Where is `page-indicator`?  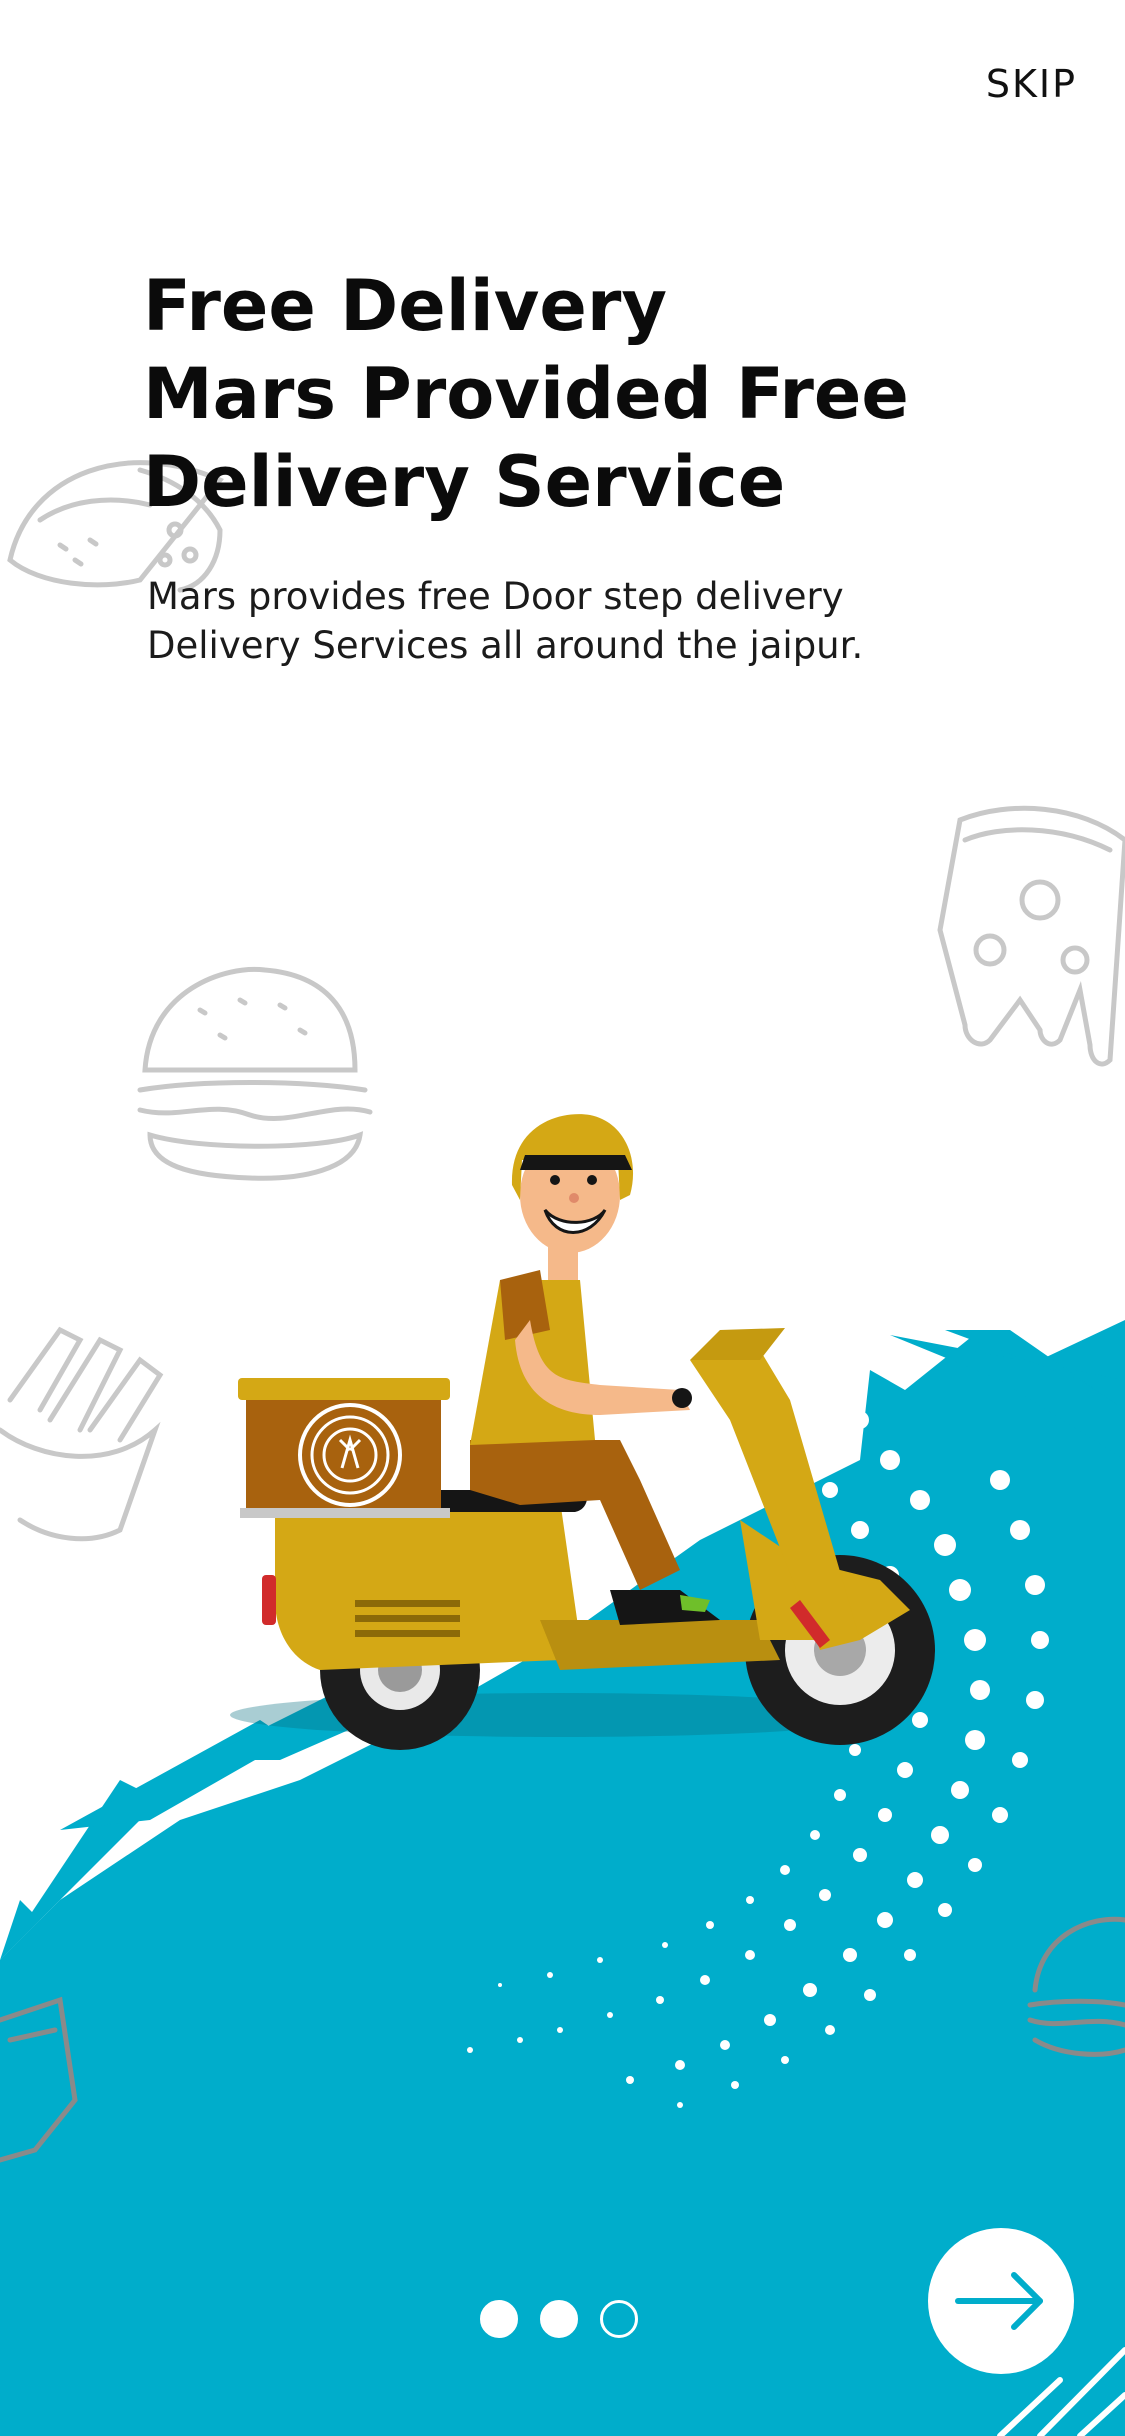
page-indicator is located at coordinates (560, 2321).